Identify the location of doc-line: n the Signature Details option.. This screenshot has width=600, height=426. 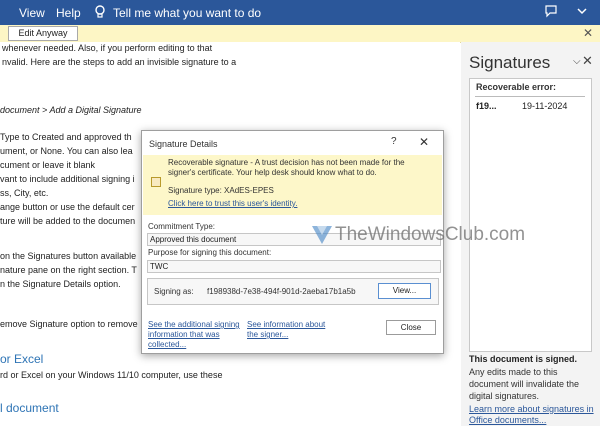
(60, 284).